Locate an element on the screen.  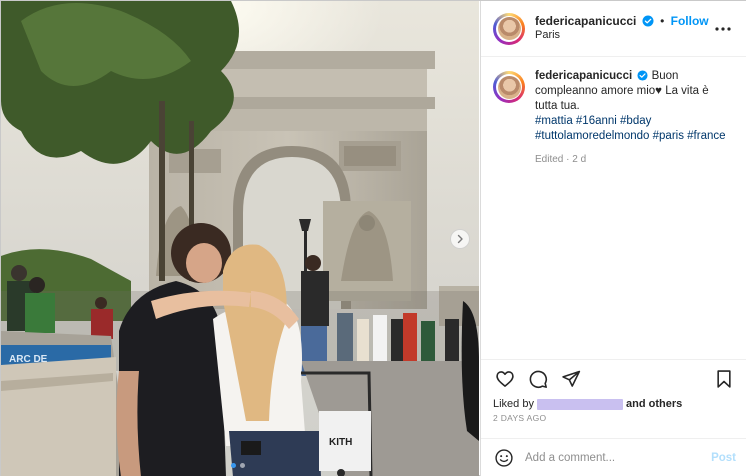
send-icon is located at coordinates (571, 378).